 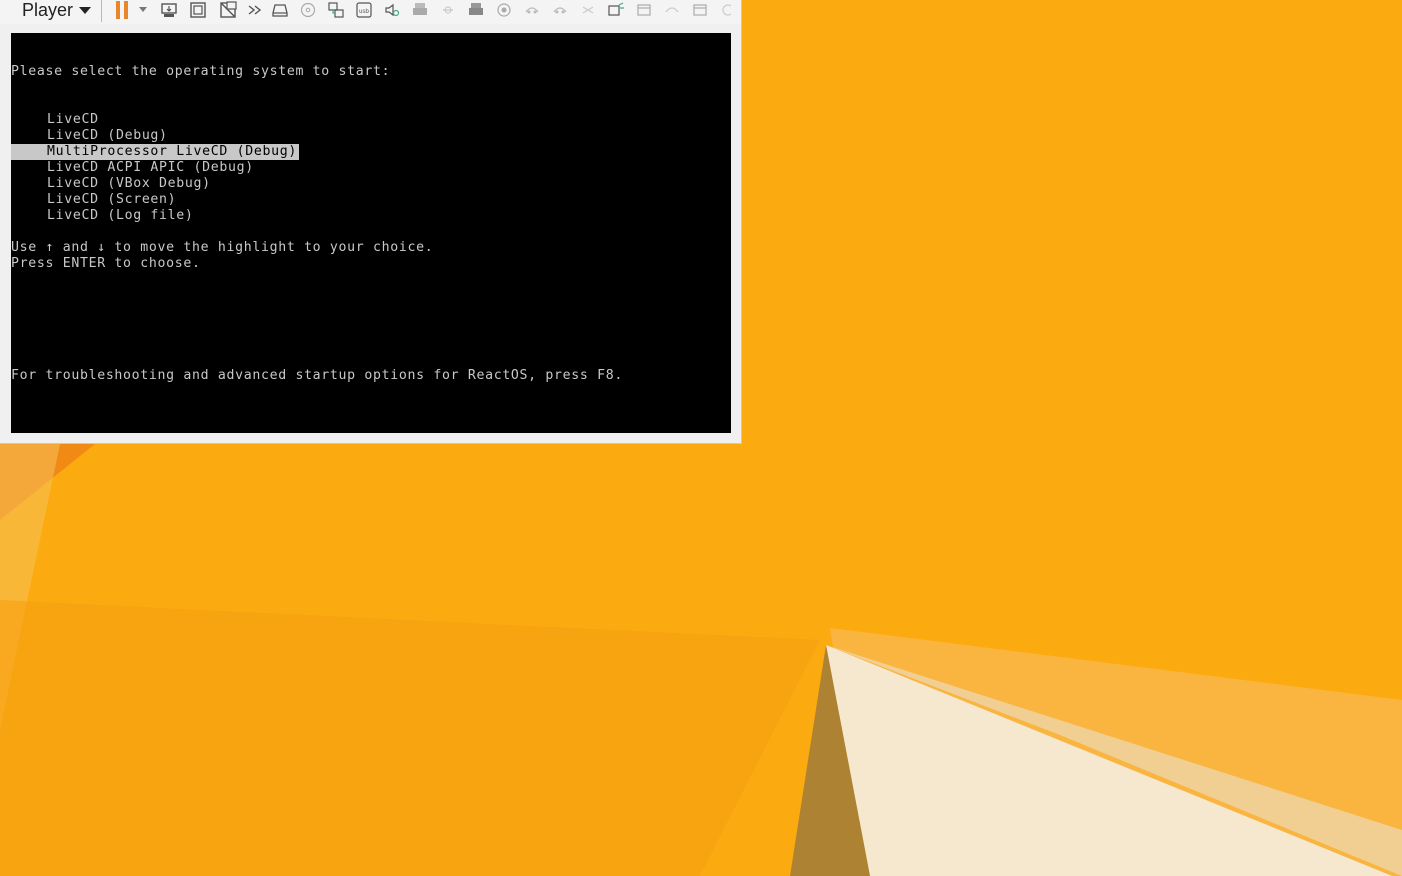 I want to click on serial-port-button, so click(x=448, y=10).